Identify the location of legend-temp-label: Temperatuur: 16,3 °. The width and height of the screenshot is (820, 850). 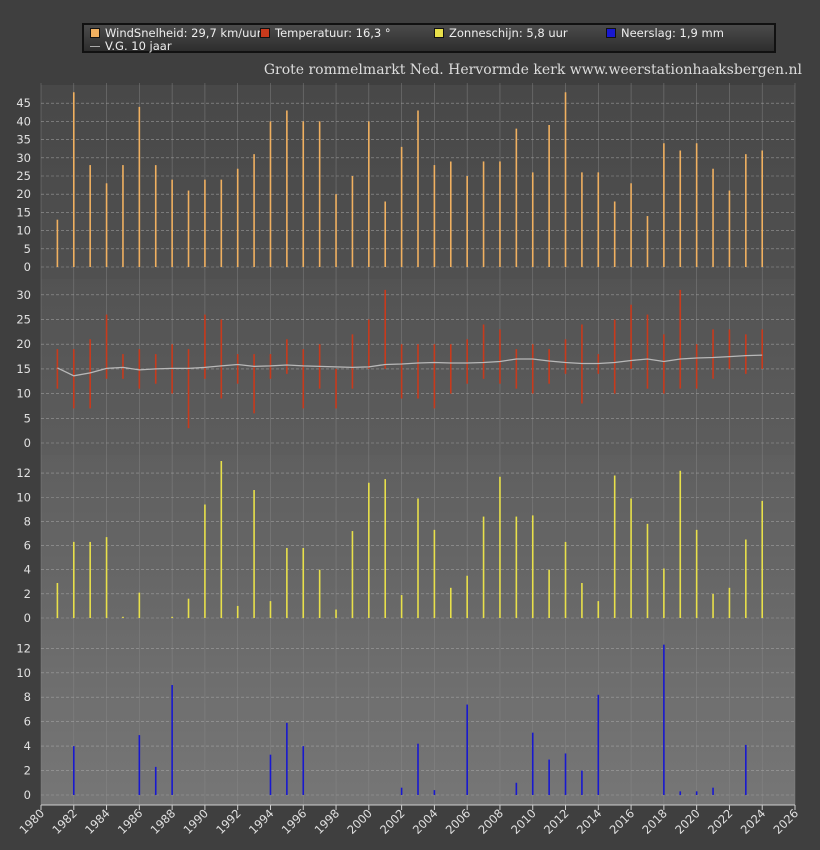
(333, 33).